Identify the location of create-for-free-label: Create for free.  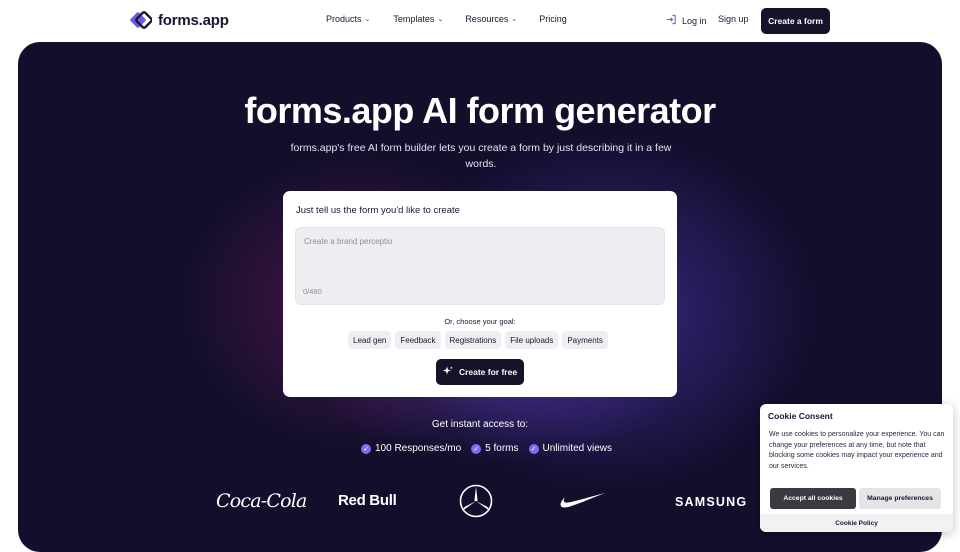
(488, 372).